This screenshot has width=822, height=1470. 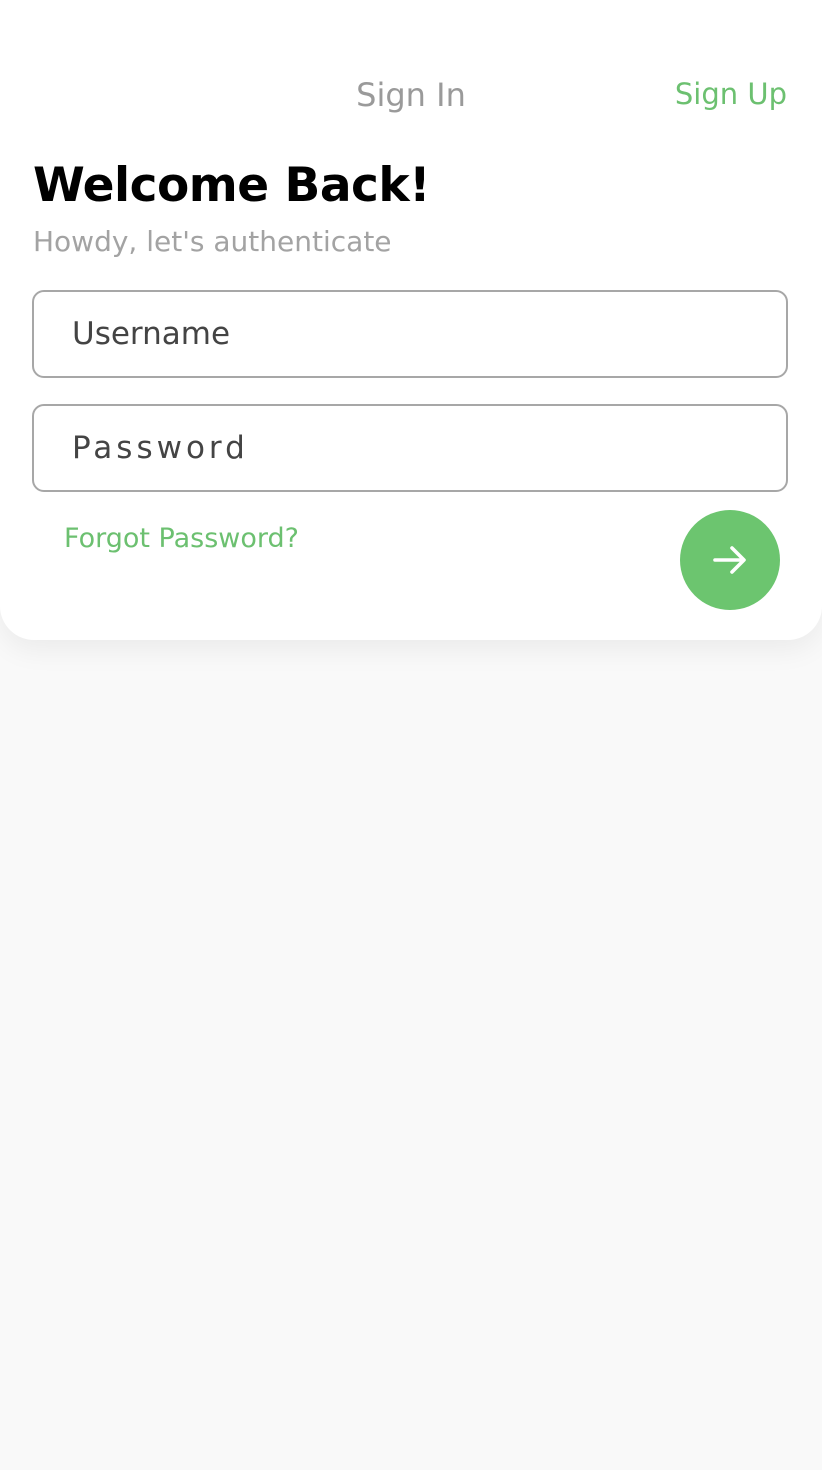 I want to click on password-input, so click(x=410, y=448).